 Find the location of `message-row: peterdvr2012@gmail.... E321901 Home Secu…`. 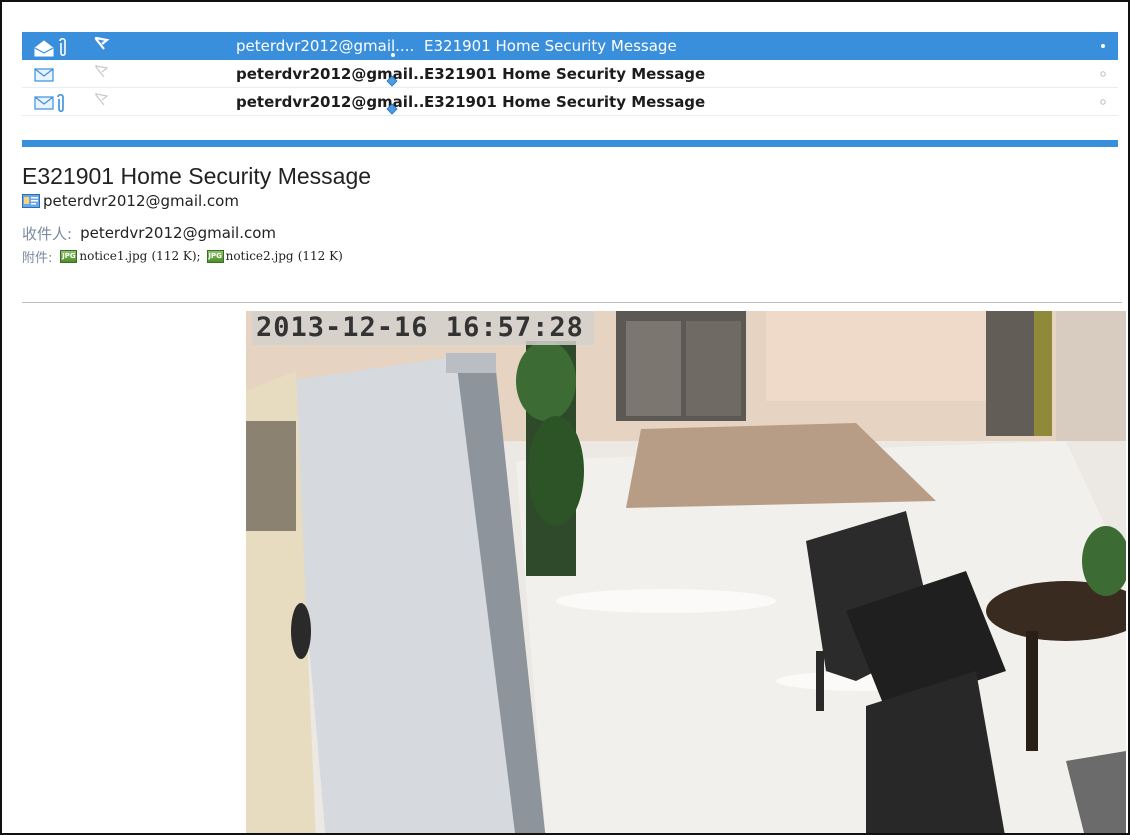

message-row: peterdvr2012@gmail.... E321901 Home Secu… is located at coordinates (570, 46).